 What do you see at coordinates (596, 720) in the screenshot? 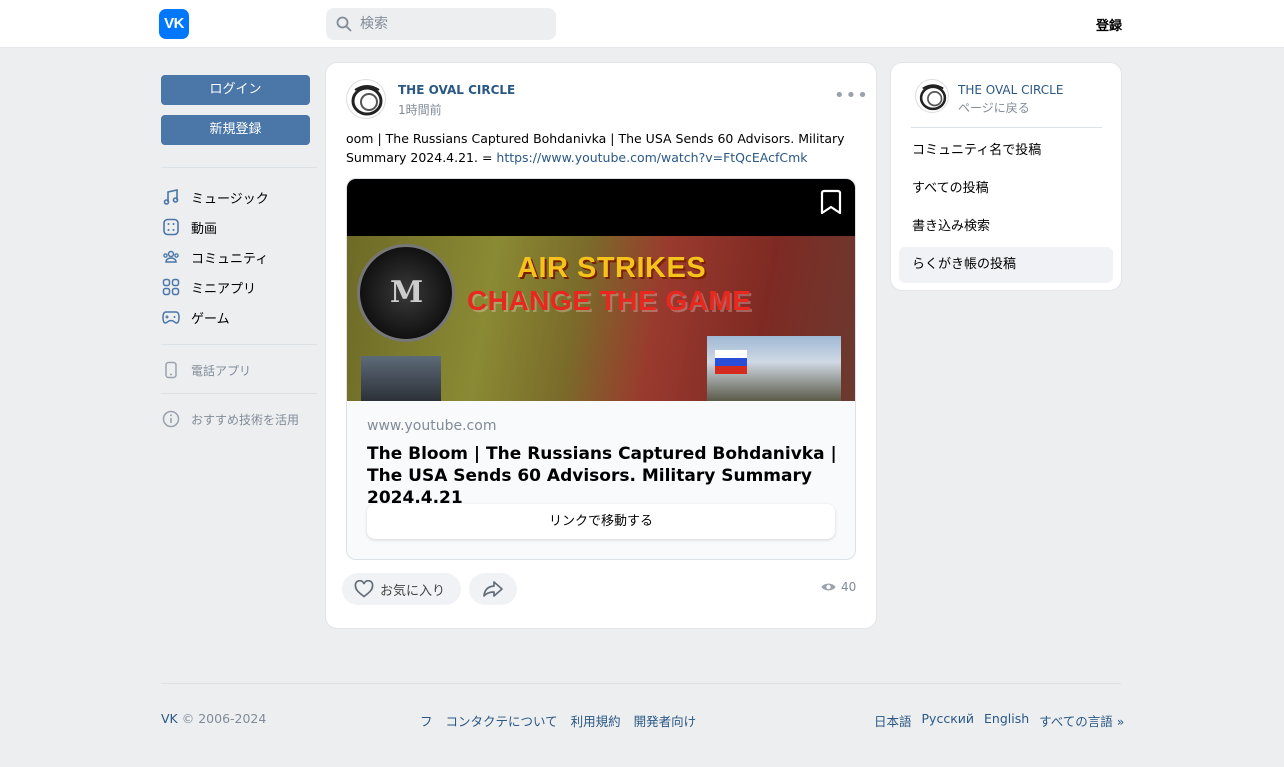
I see `footer-link-terms: 利用規約` at bounding box center [596, 720].